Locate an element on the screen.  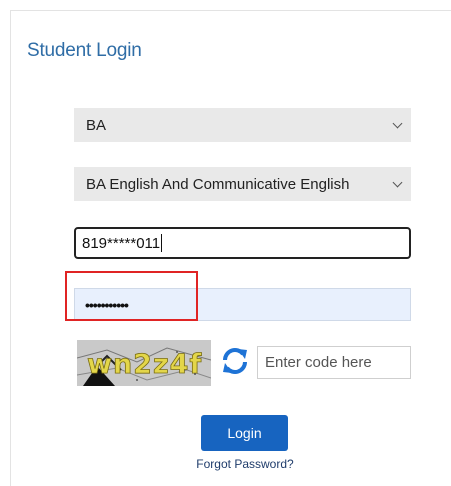
login-button-label: Login is located at coordinates (244, 433).